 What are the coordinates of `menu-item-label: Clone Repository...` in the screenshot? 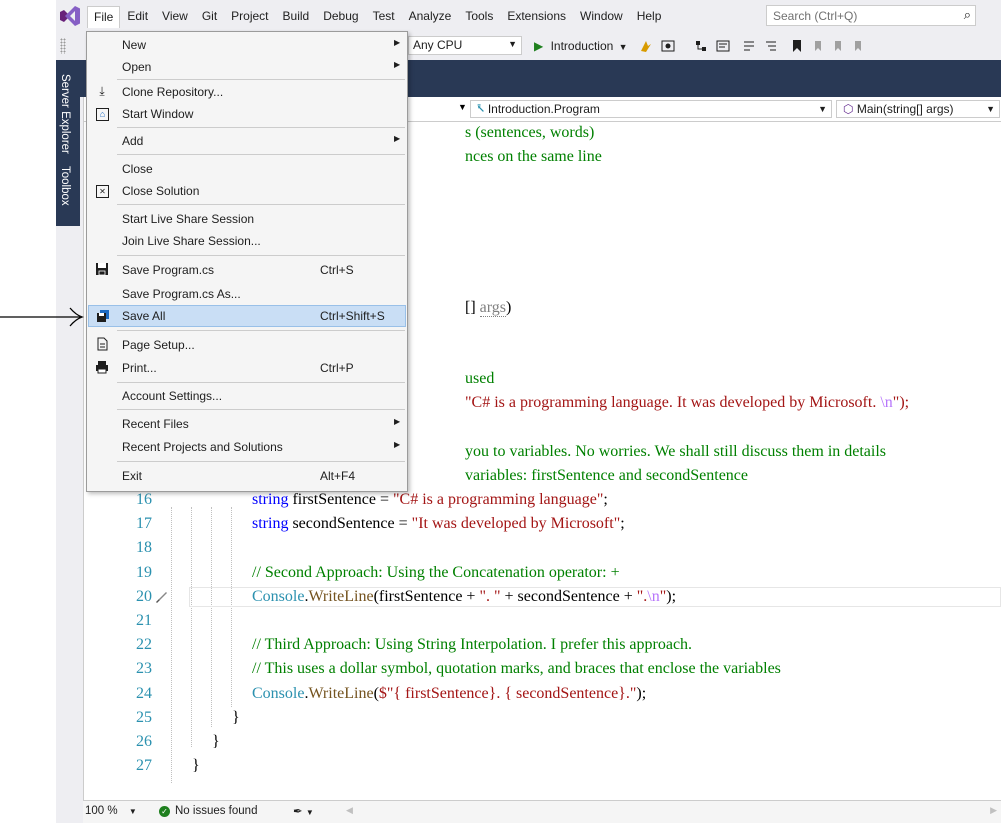 It's located at (173, 92).